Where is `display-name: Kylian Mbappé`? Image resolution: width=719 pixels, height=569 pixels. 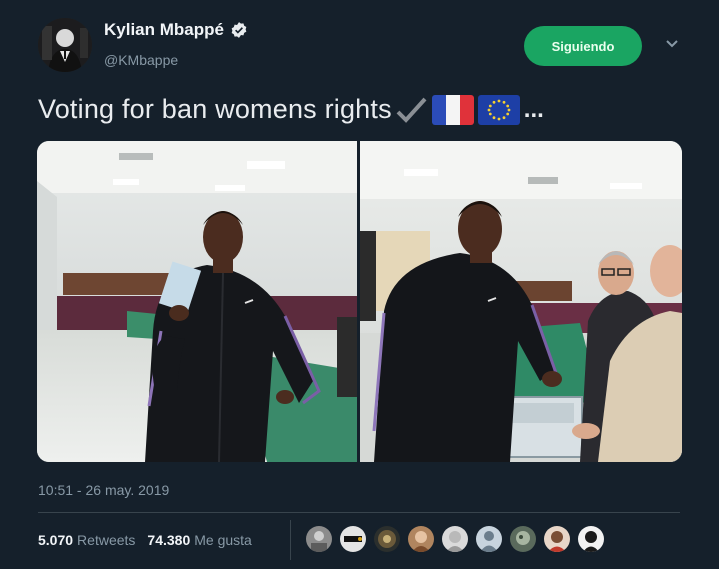
display-name: Kylian Mbappé is located at coordinates (164, 30).